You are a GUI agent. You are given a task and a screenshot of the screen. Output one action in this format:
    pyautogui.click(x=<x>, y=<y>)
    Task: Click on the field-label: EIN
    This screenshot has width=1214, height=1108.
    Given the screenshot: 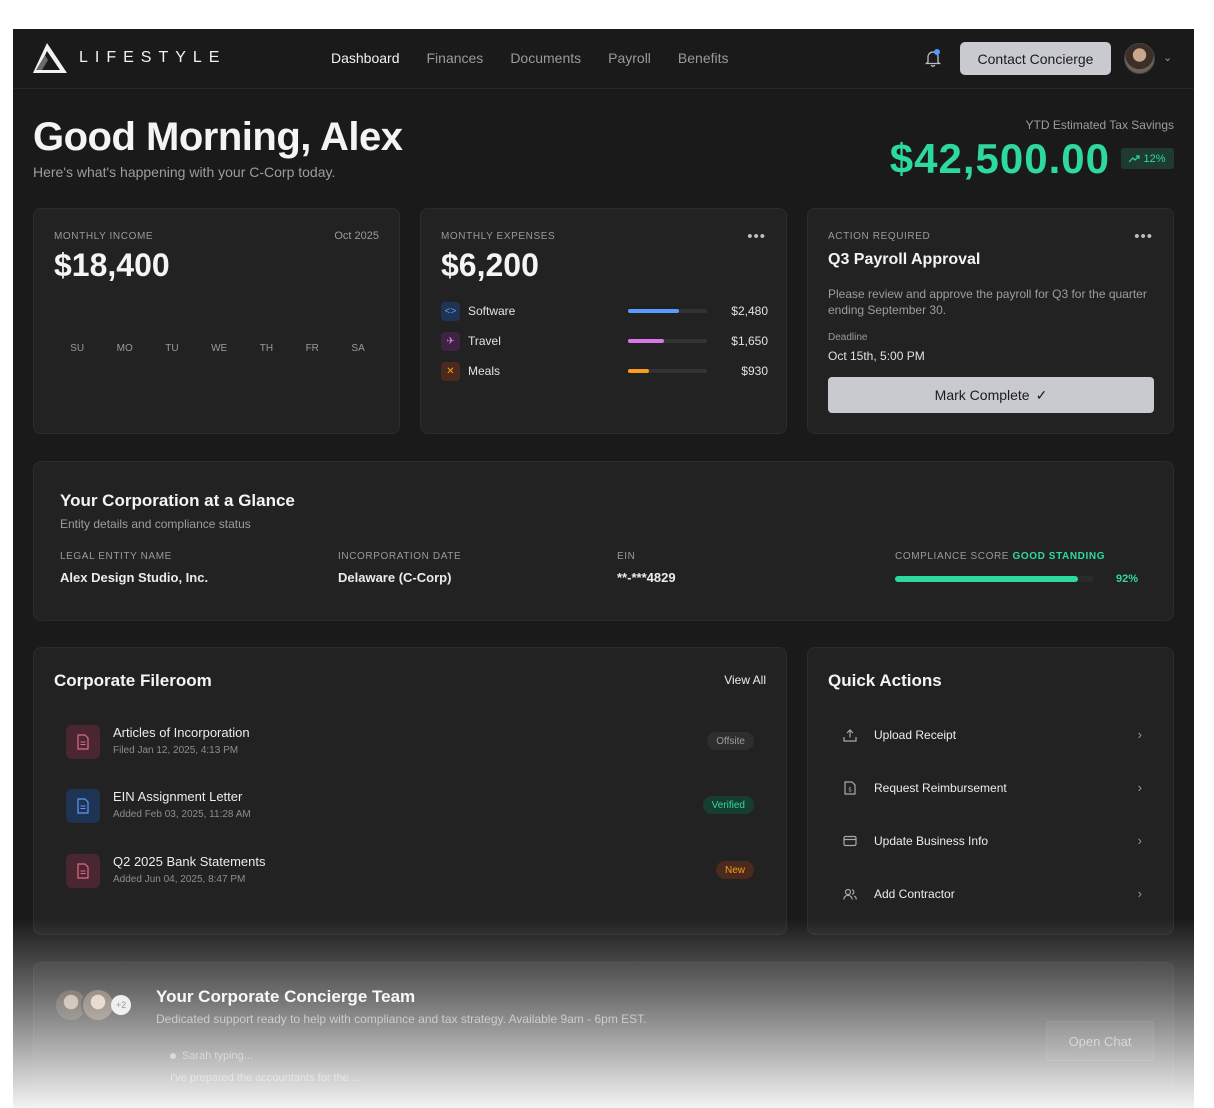 What is the action you would take?
    pyautogui.click(x=626, y=556)
    